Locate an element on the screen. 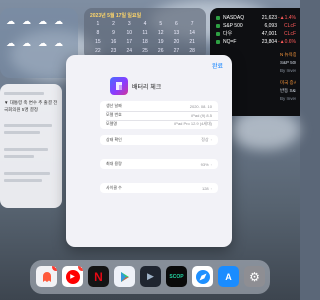 The height and width of the screenshot is (300, 320). scop-label: SCOP is located at coordinates (176, 276).